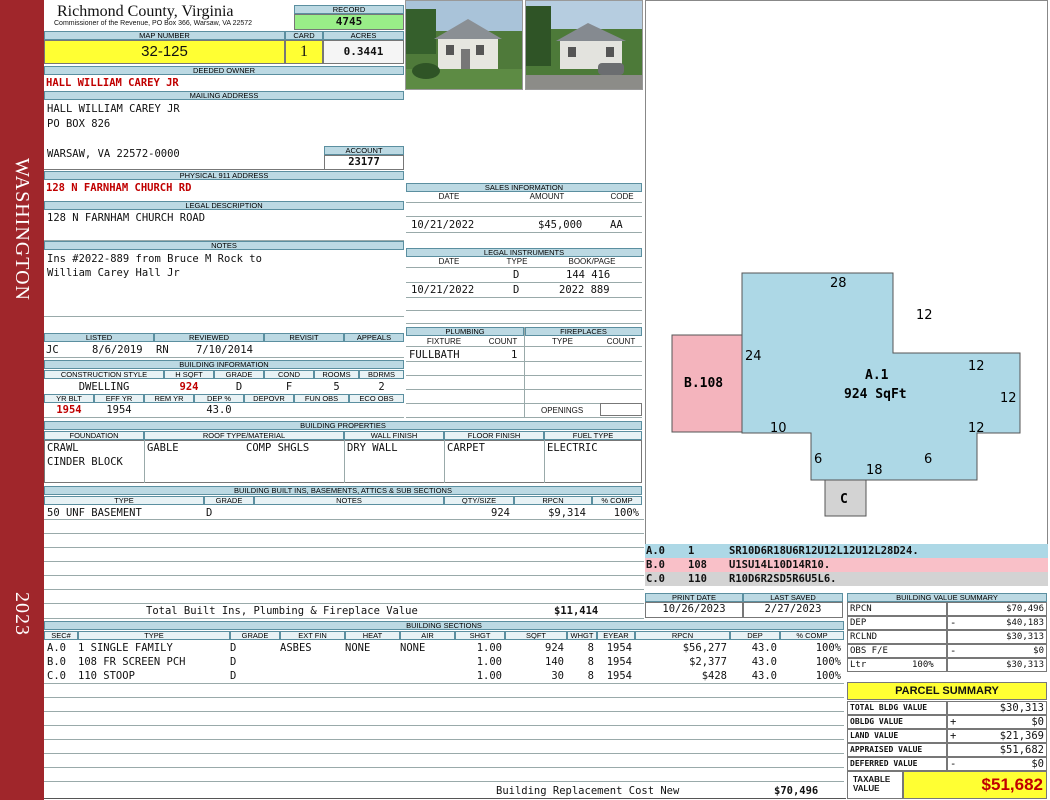 This screenshot has width=1050, height=800. Describe the element at coordinates (582, 635) in the screenshot. I see `sec-header-8: WHGT` at that location.